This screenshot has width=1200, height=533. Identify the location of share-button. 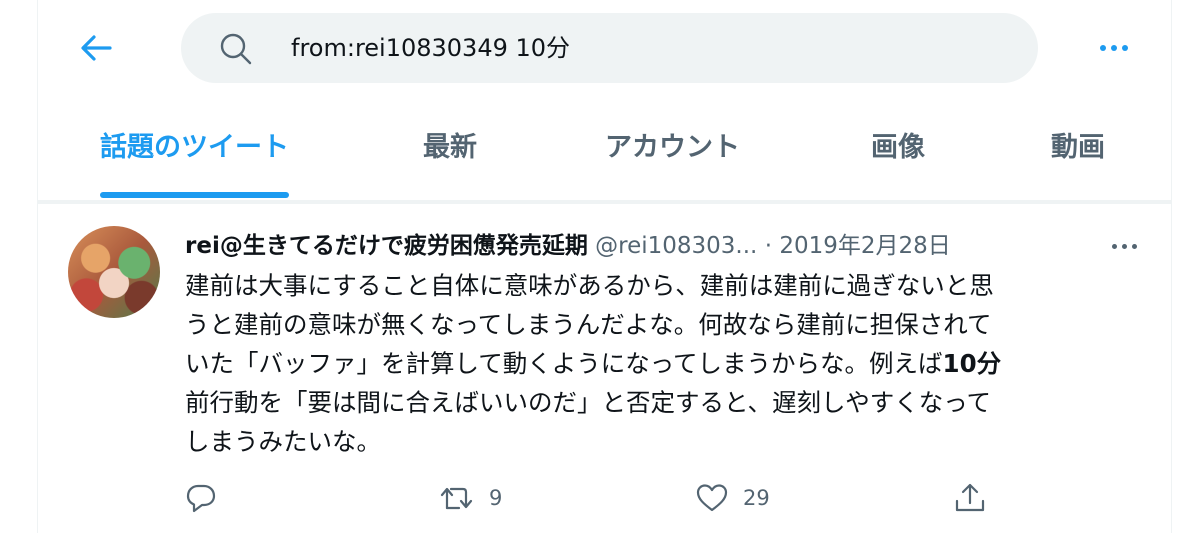
(970, 498).